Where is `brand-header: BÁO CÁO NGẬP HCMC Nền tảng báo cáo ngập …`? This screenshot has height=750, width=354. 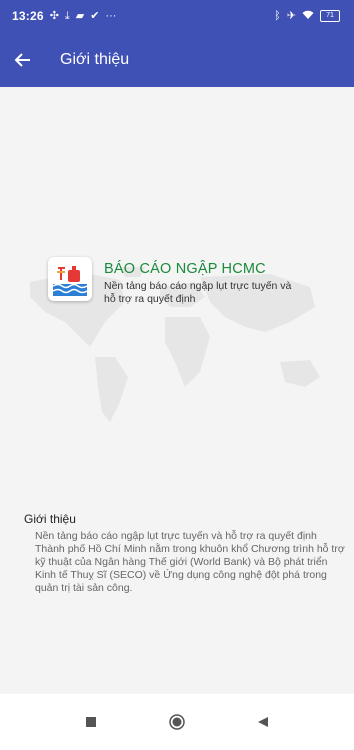
brand-header: BÁO CÁO NGẬP HCMC Nền tảng báo cáo ngập … is located at coordinates (171, 281).